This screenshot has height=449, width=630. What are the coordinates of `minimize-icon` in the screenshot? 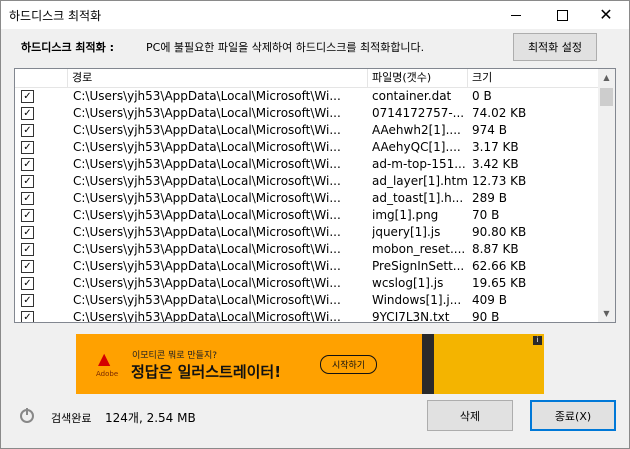 It's located at (516, 15).